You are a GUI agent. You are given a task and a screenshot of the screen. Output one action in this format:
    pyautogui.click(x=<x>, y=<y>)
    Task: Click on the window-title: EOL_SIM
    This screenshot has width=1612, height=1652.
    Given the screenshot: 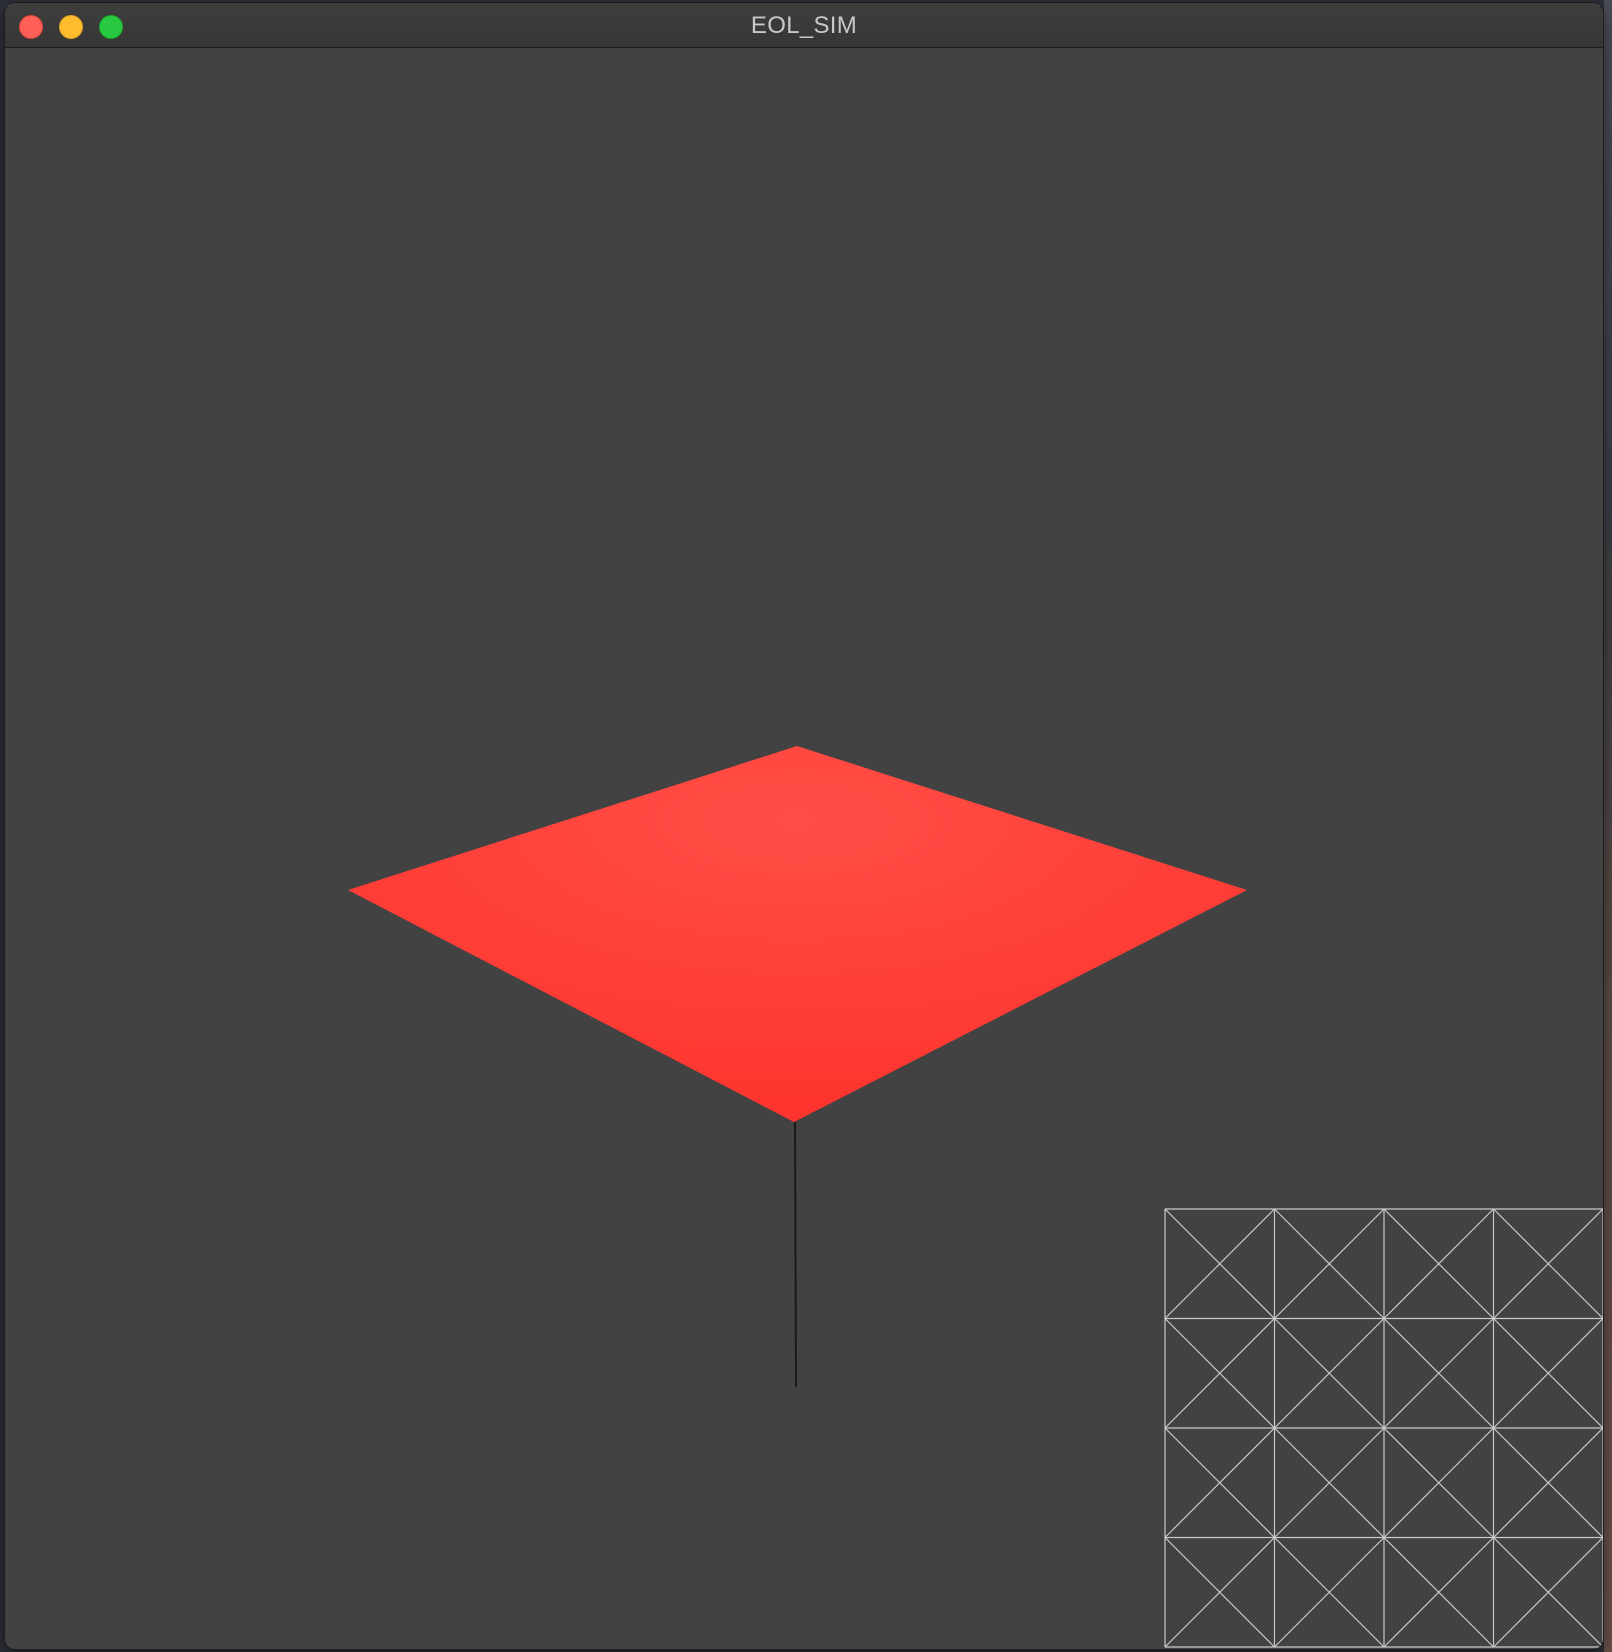 What is the action you would take?
    pyautogui.click(x=804, y=25)
    